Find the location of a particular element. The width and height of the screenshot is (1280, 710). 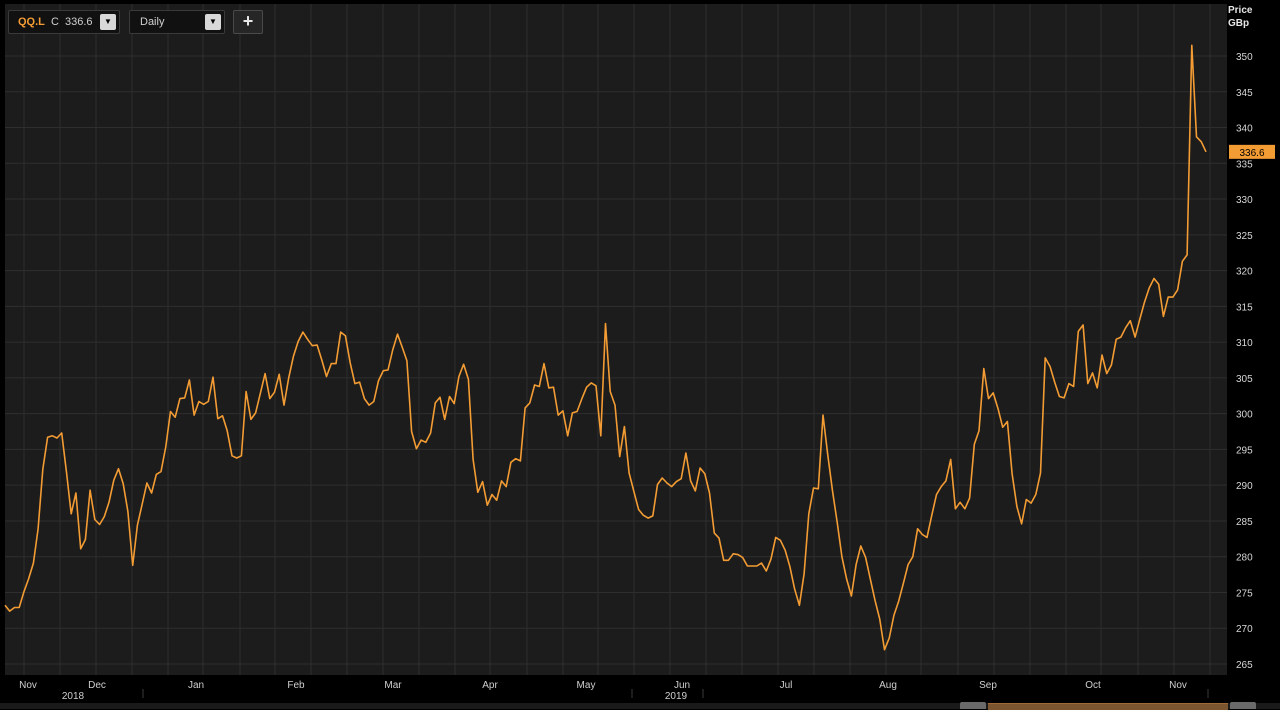

x-tick-label: Apr is located at coordinates (490, 685).